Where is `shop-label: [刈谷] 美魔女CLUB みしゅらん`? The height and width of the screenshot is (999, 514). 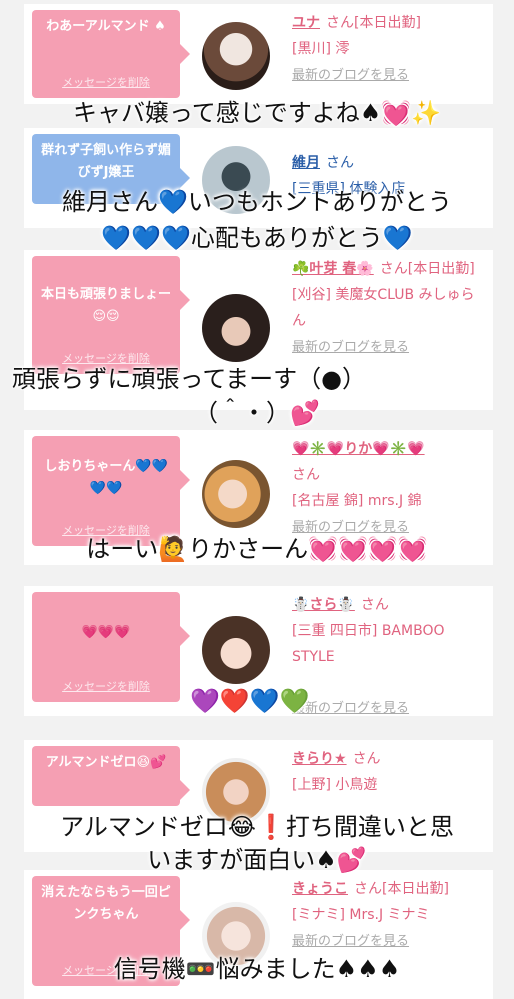
shop-label: [刈谷] 美魔女CLUB みしゅらん is located at coordinates (383, 308).